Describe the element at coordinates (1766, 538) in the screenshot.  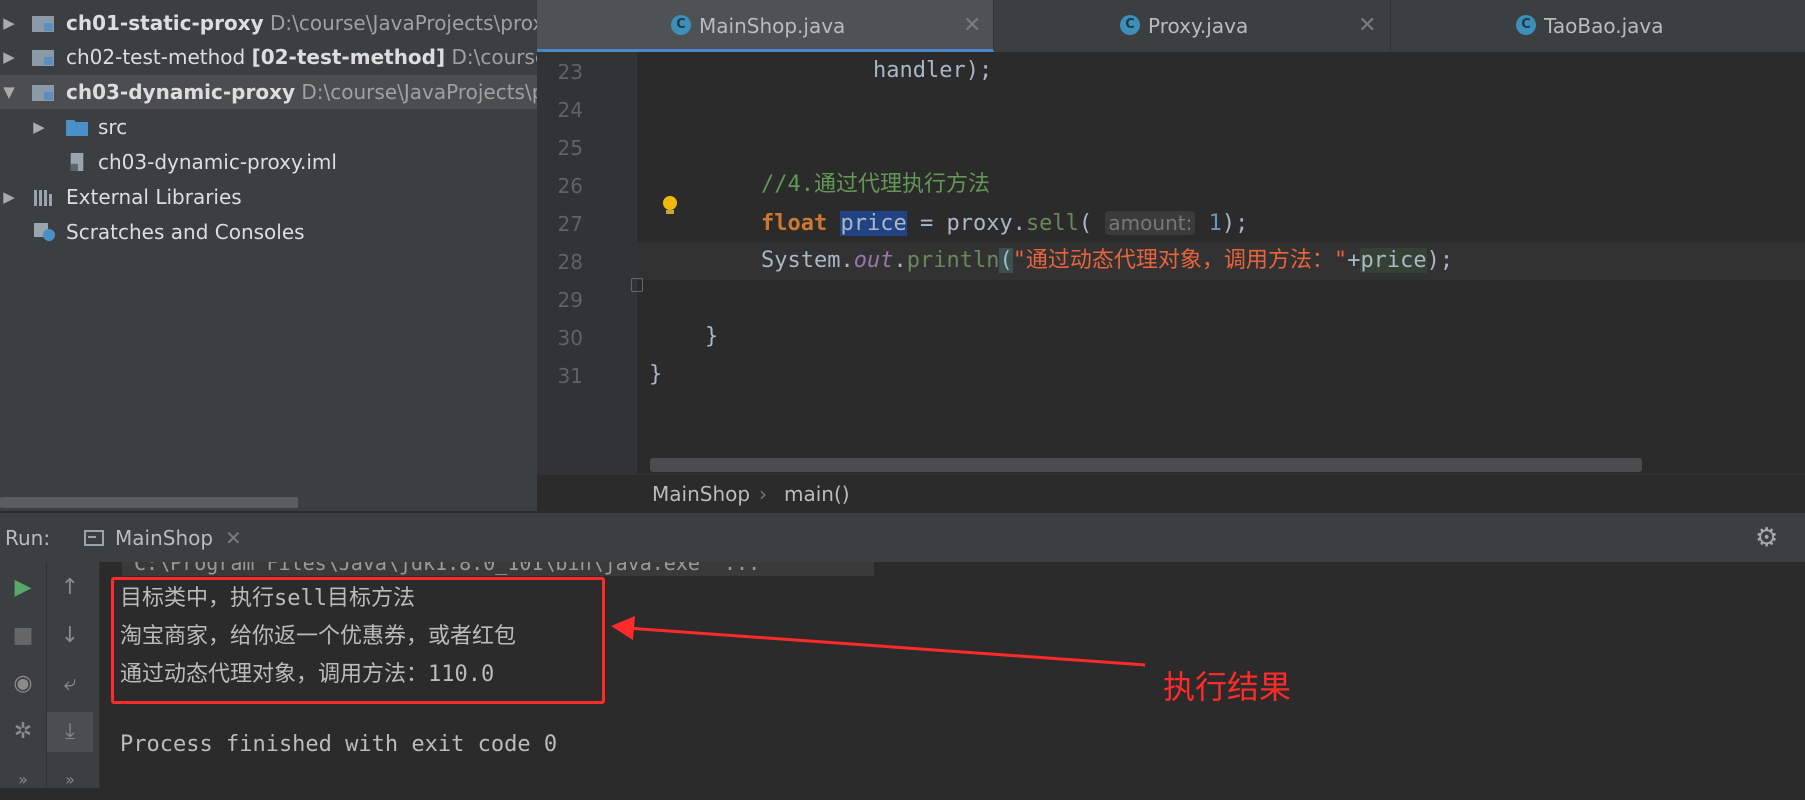
I see `gear-icon: ⚙` at that location.